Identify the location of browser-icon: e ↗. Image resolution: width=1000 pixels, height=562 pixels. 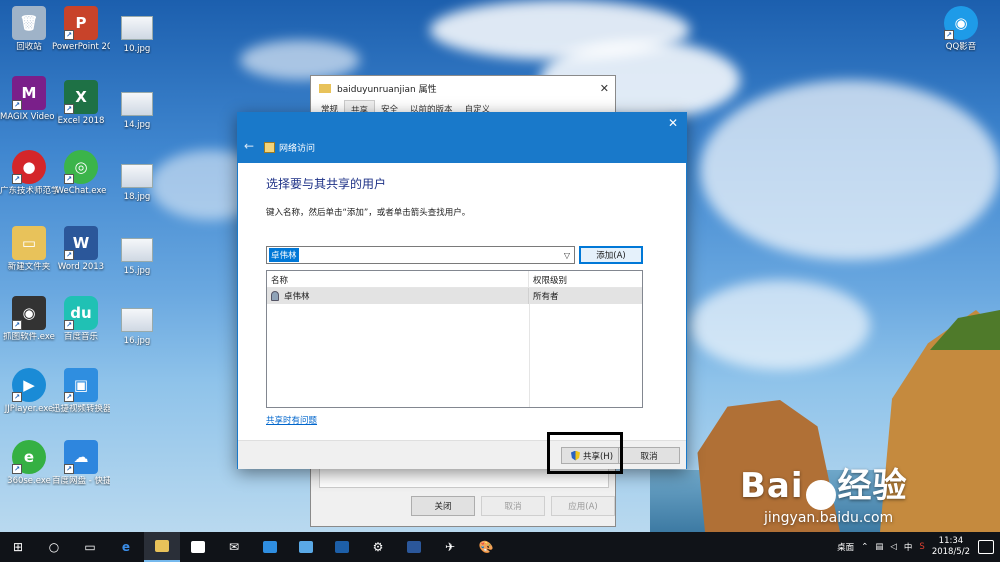
(29, 457).